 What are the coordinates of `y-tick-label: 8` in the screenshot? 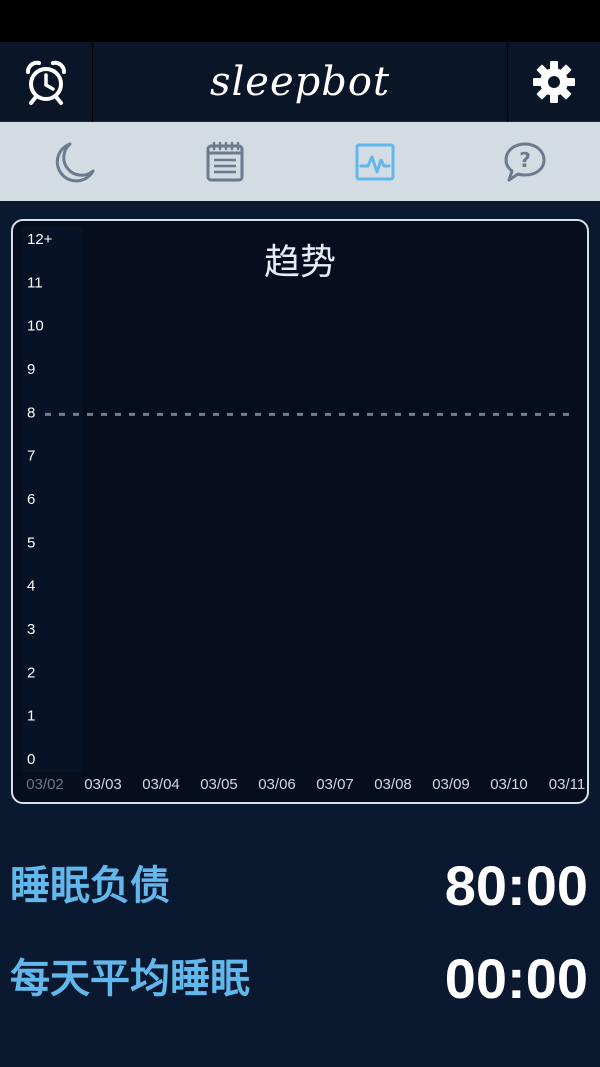 It's located at (31, 412).